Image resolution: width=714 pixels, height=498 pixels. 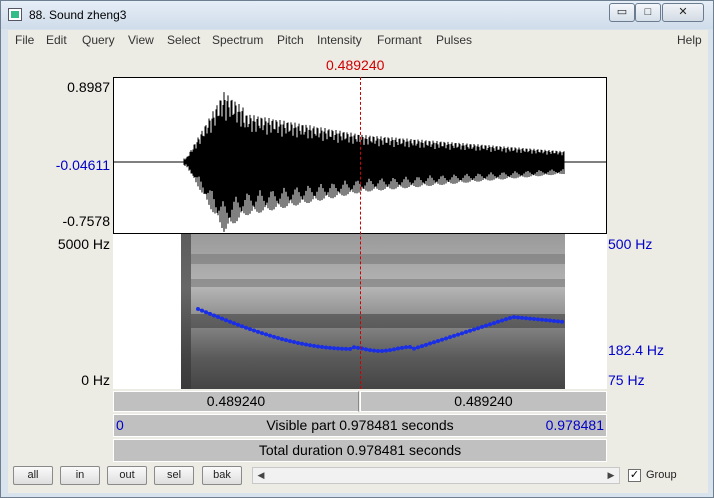 I want to click on visible-part-label: Visible part 0.978481 seconds, so click(x=360, y=425).